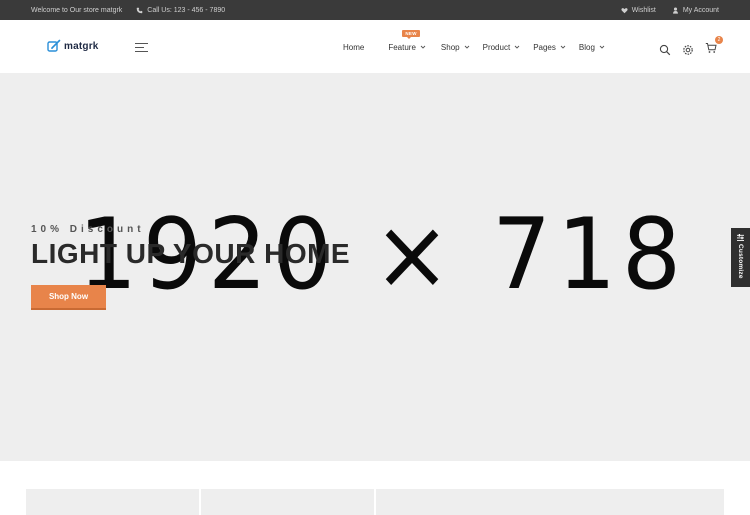  What do you see at coordinates (191, 253) in the screenshot?
I see `hero-title: LIGHT UP YOUR HOME` at bounding box center [191, 253].